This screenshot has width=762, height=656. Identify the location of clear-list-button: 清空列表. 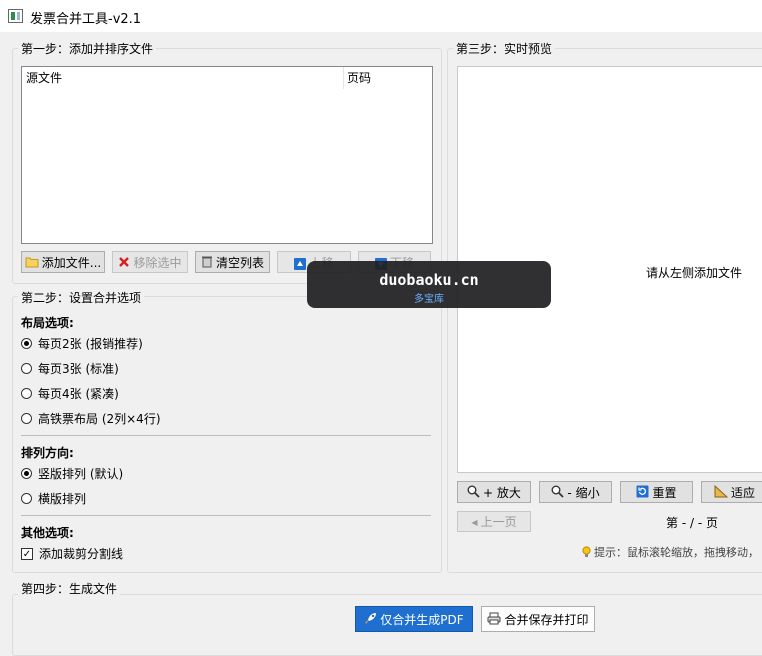
(232, 262).